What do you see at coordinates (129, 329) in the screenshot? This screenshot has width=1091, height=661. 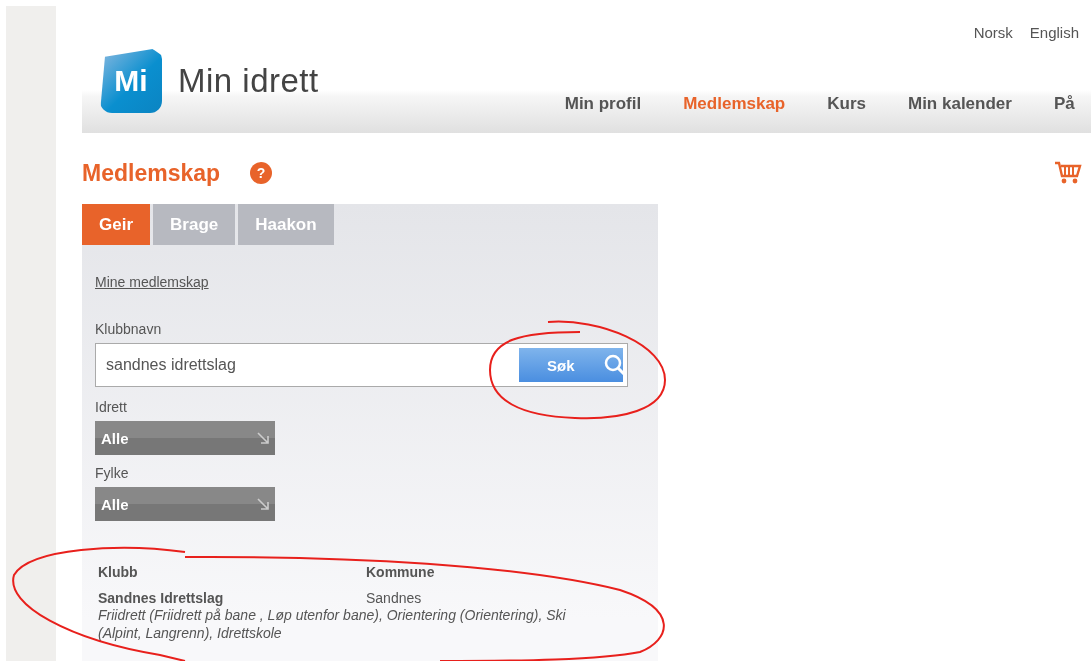 I see `field-label: Klubbnavn` at bounding box center [129, 329].